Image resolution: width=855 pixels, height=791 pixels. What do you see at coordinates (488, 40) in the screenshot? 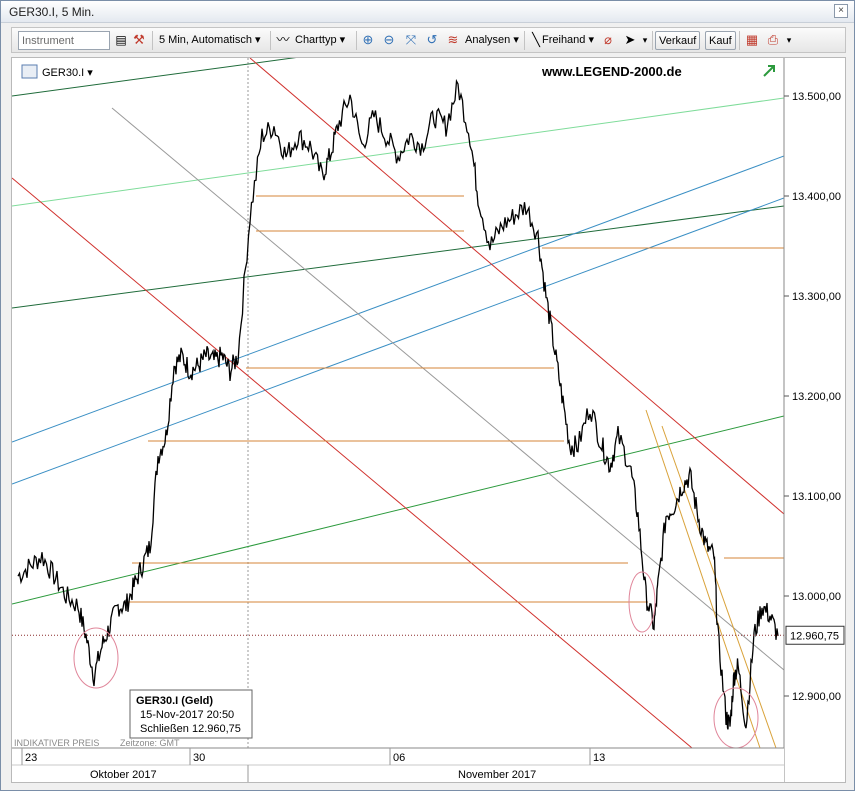
I see `analysen-label: Analysen` at bounding box center [488, 40].